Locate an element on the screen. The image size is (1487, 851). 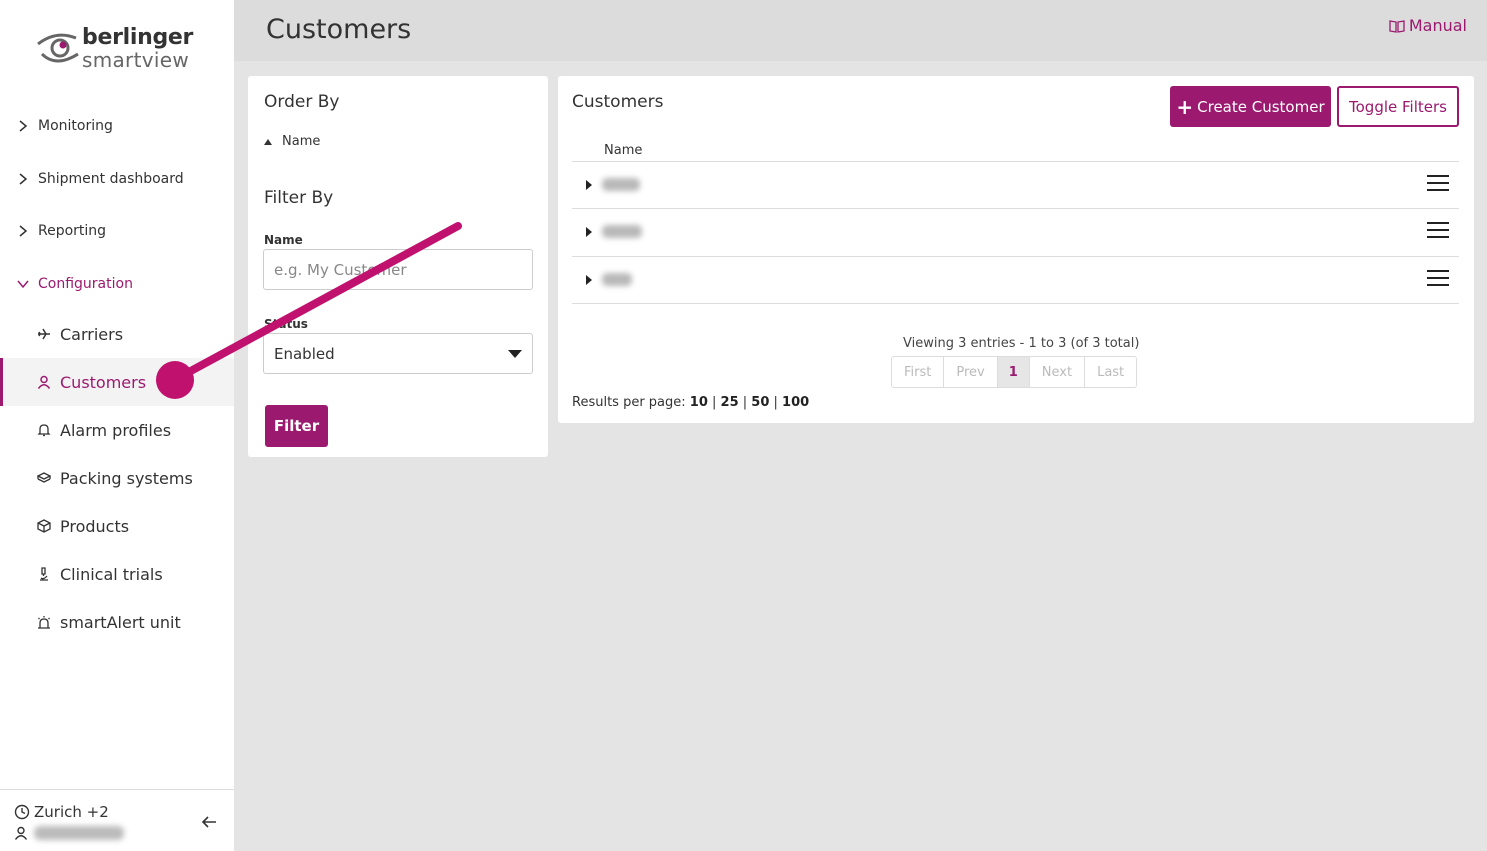
pager-next: Next is located at coordinates (1058, 372).